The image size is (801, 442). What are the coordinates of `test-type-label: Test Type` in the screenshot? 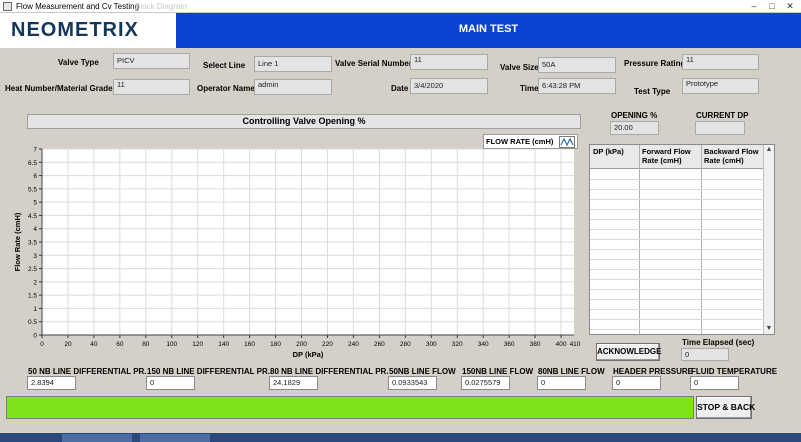 It's located at (652, 91).